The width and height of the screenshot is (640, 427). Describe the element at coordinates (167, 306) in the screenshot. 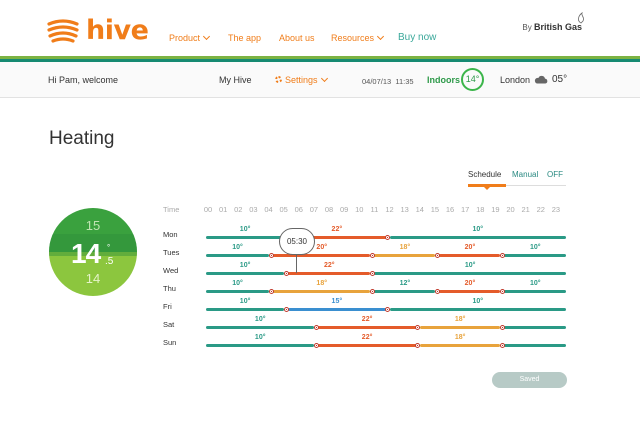

I see `day-label: Fri` at that location.